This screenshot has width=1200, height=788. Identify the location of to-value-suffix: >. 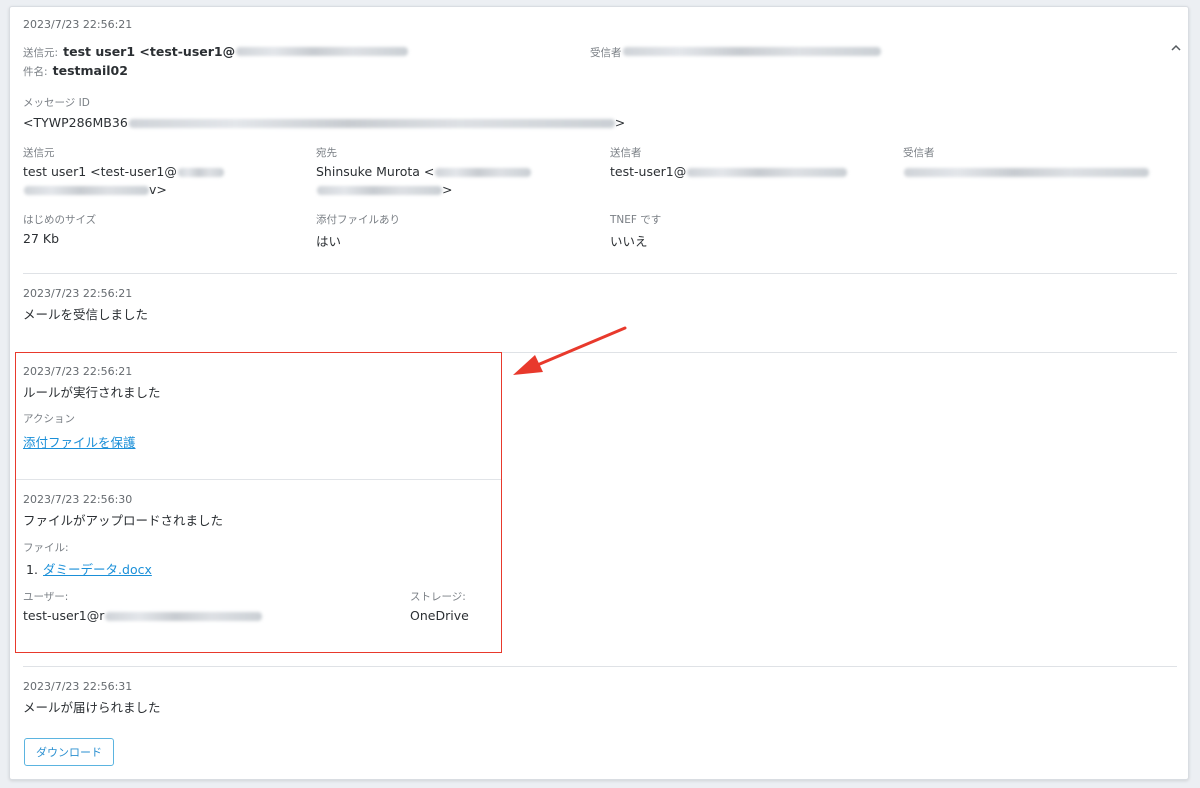
(447, 189).